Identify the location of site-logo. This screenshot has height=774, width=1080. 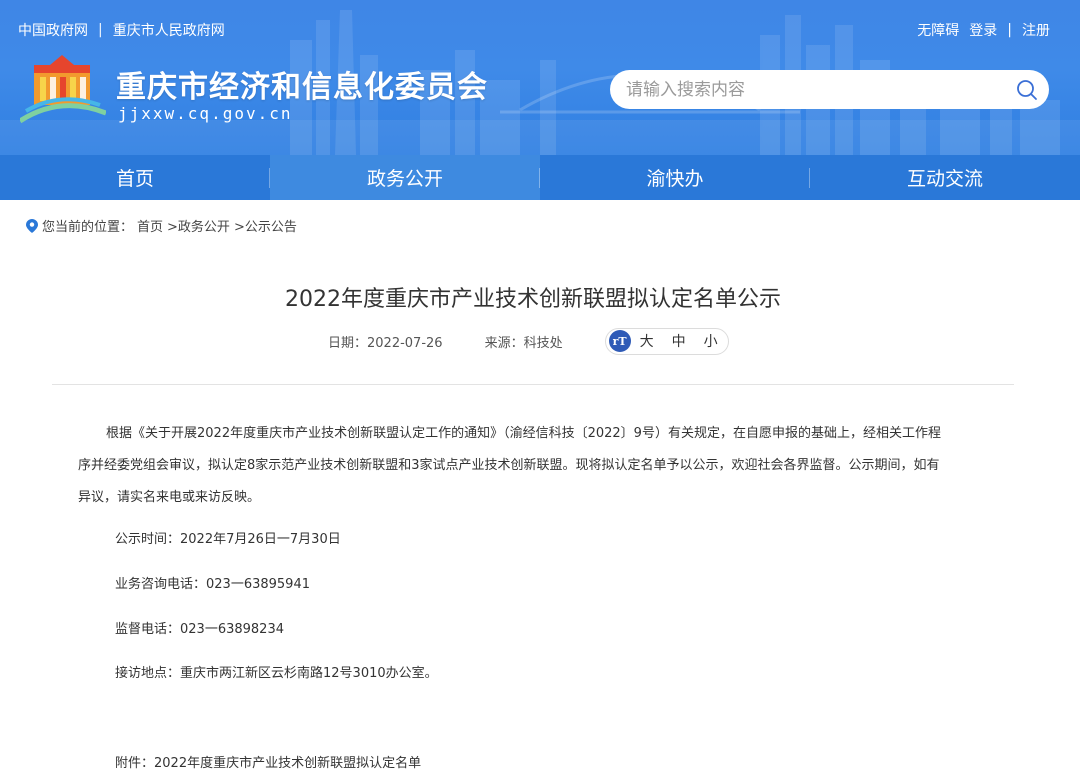
(63, 91).